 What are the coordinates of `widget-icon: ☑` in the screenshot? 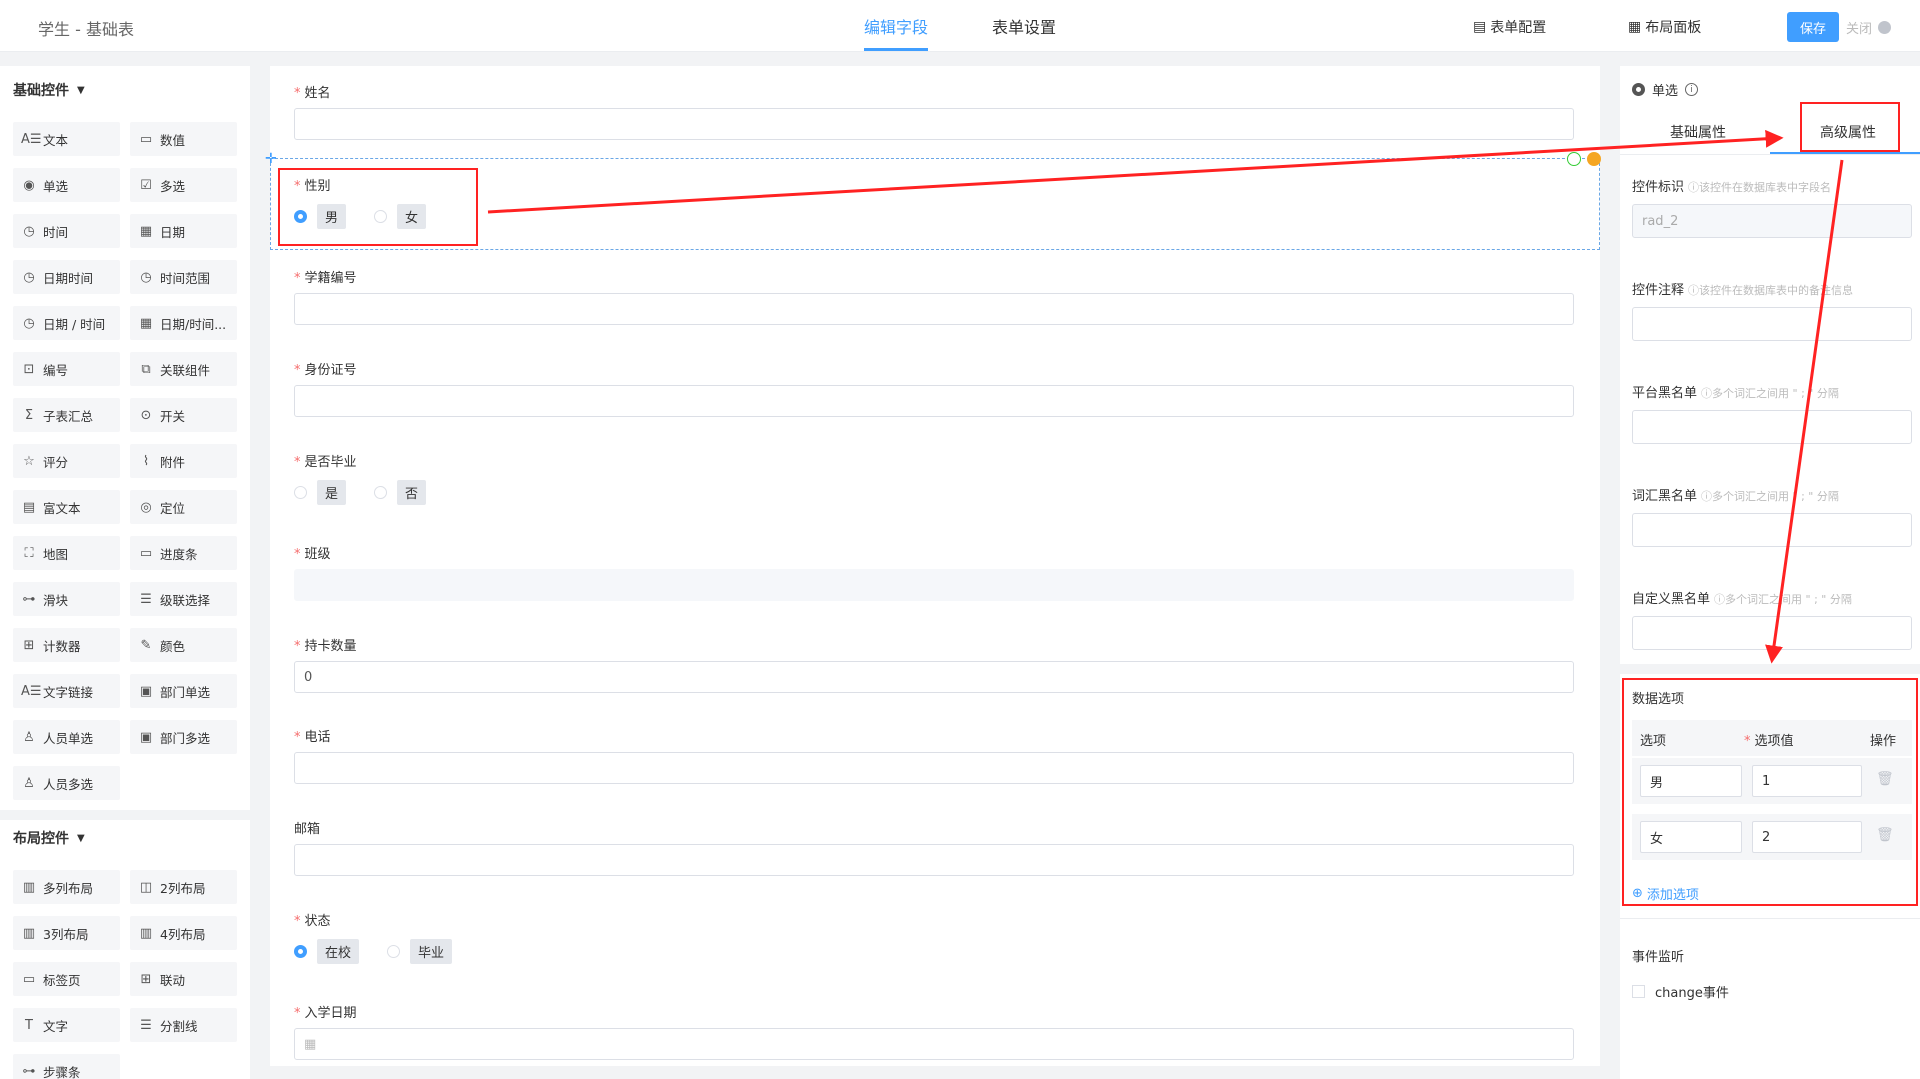 It's located at (146, 185).